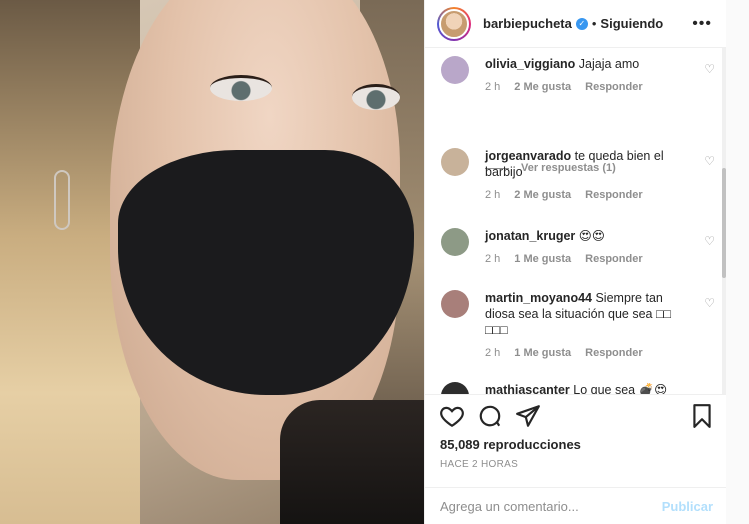 This screenshot has height=524, width=749. What do you see at coordinates (479, 464) in the screenshot?
I see `post-timestamp: HACE 2 HORAS` at bounding box center [479, 464].